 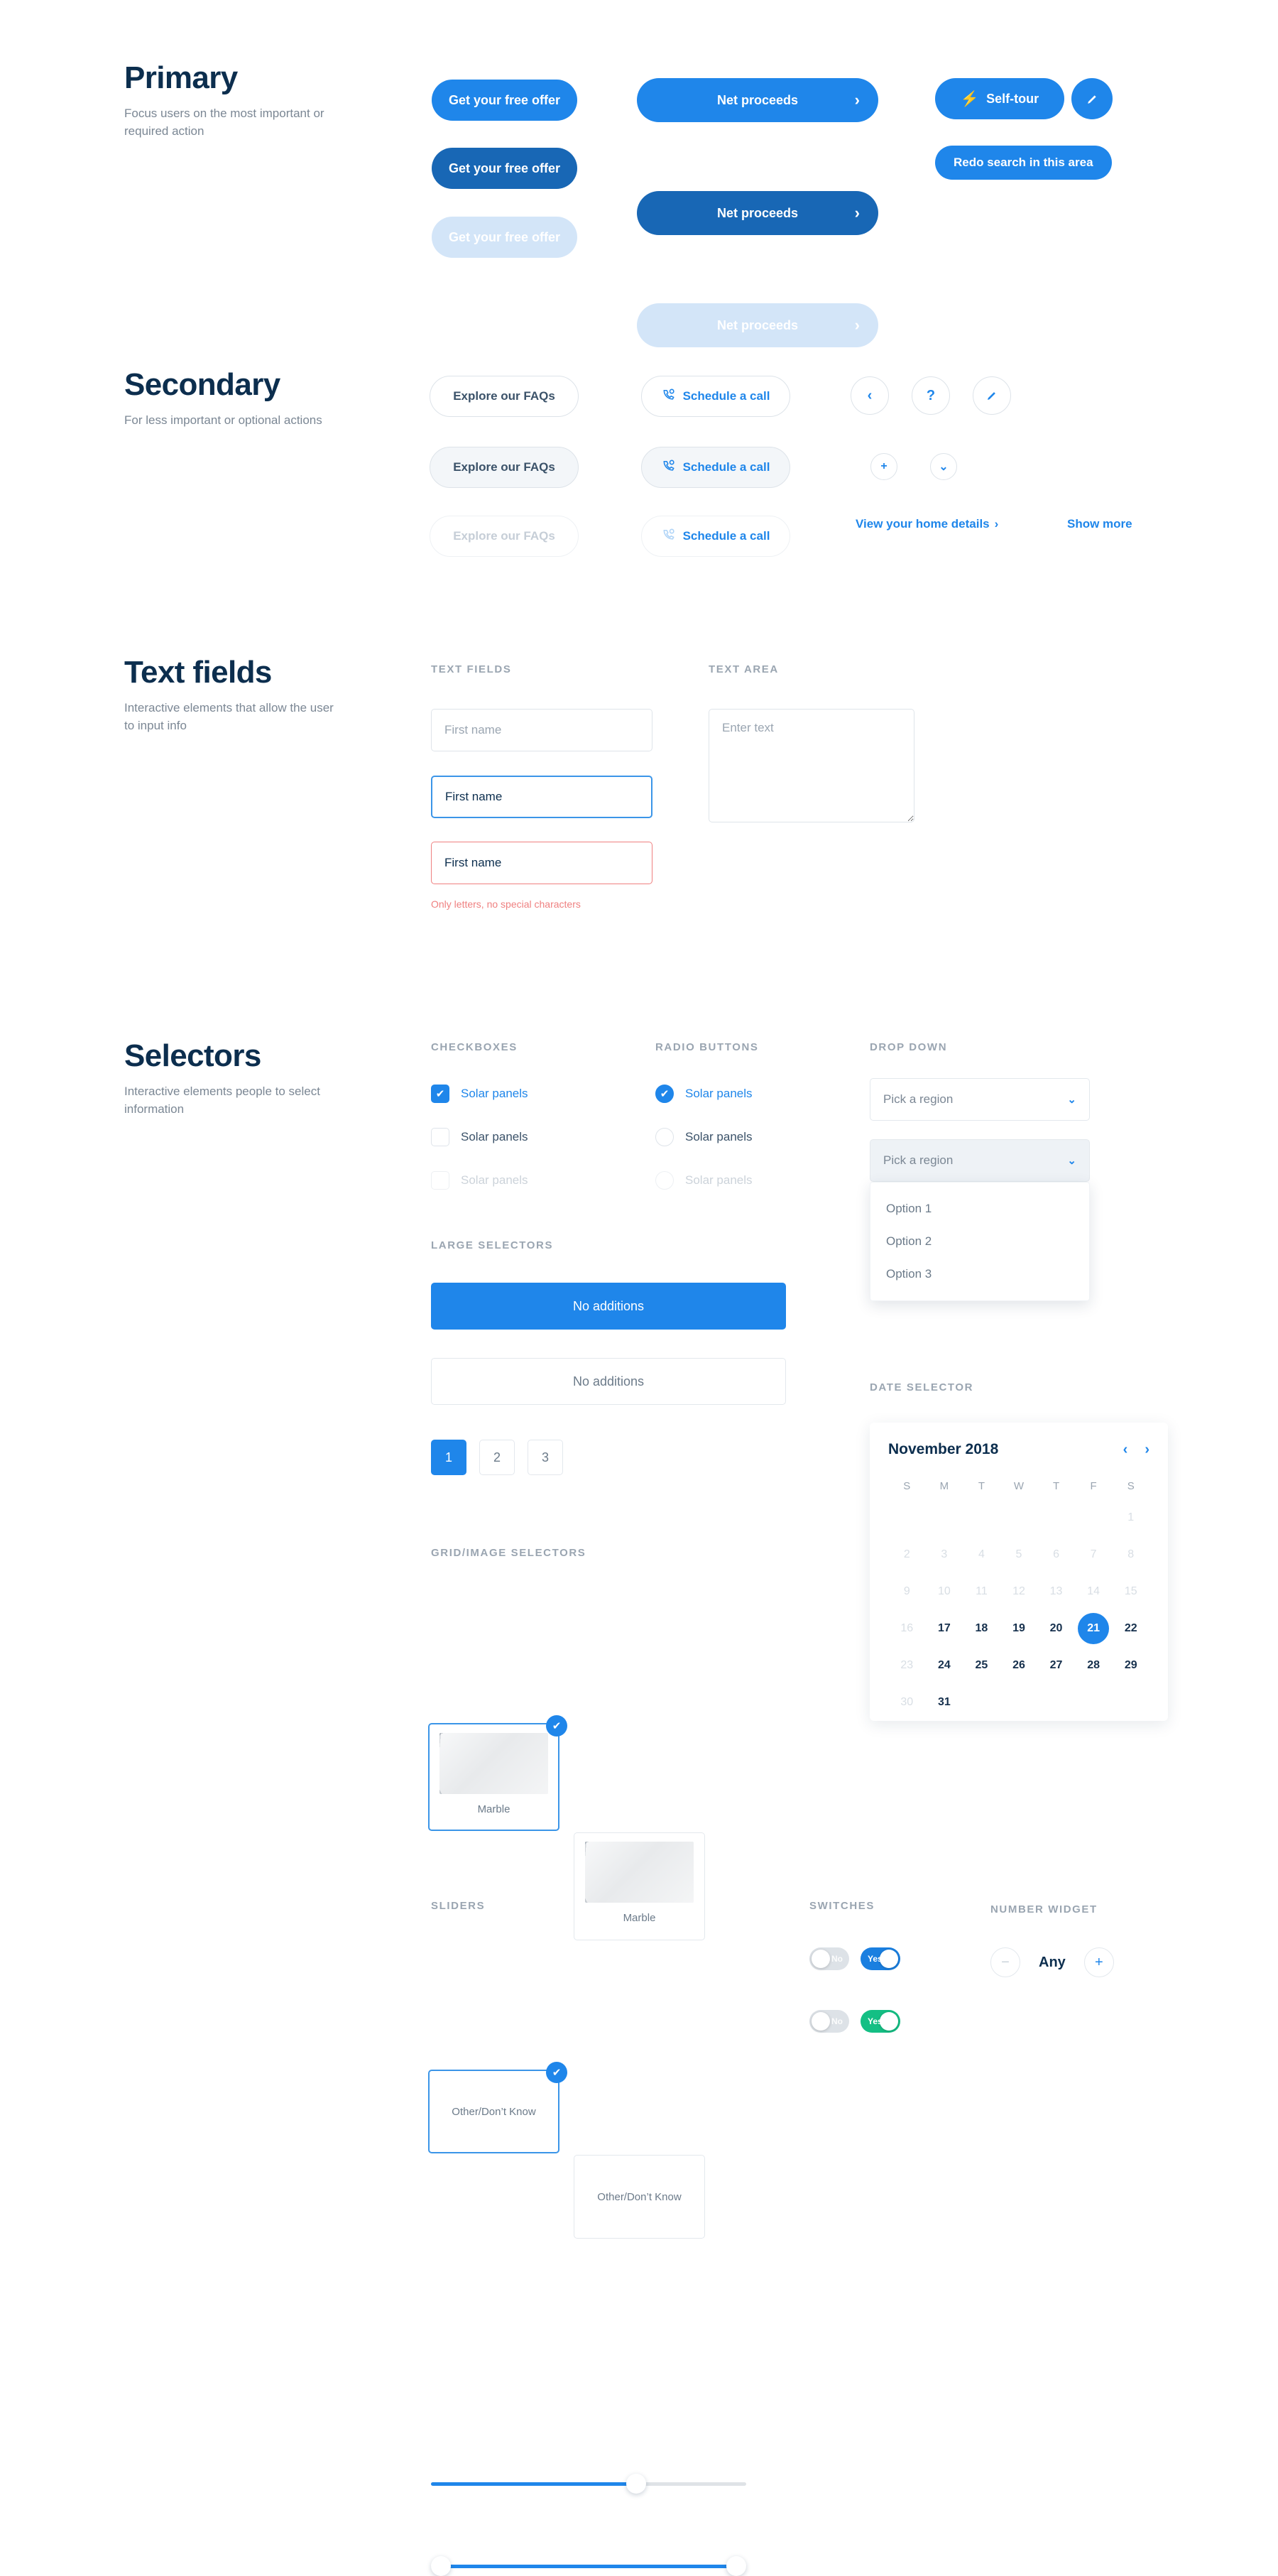 What do you see at coordinates (999, 99) in the screenshot?
I see `self-tour-button: ⚡ Self-tour` at bounding box center [999, 99].